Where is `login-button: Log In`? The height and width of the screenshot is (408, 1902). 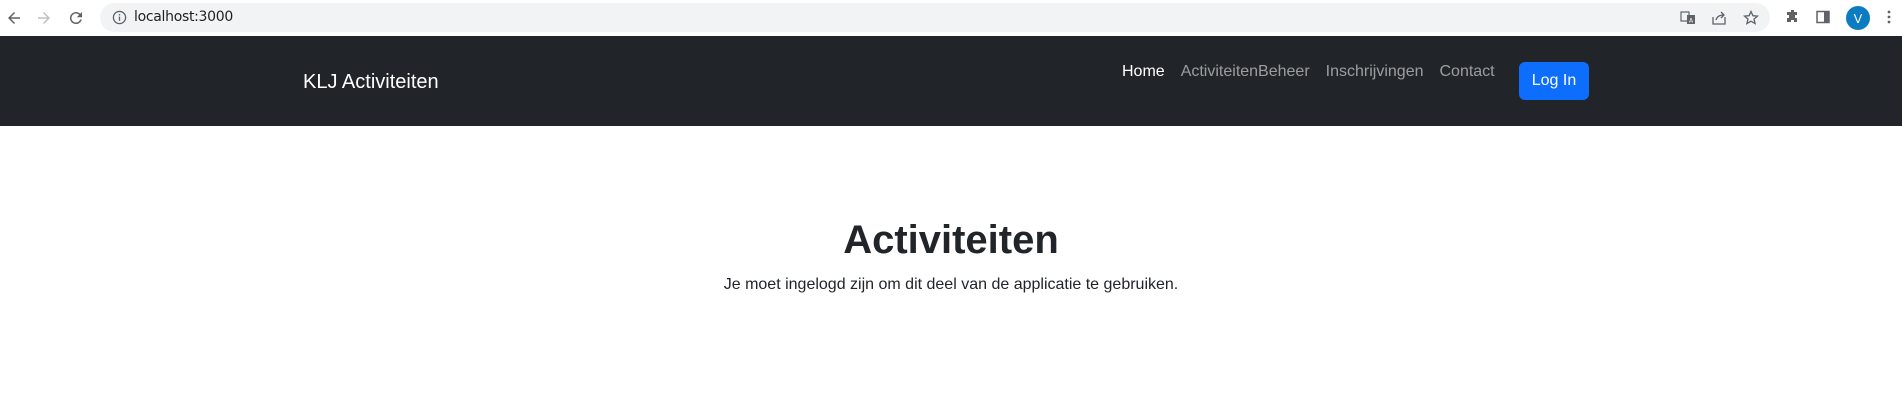 login-button: Log In is located at coordinates (1554, 81).